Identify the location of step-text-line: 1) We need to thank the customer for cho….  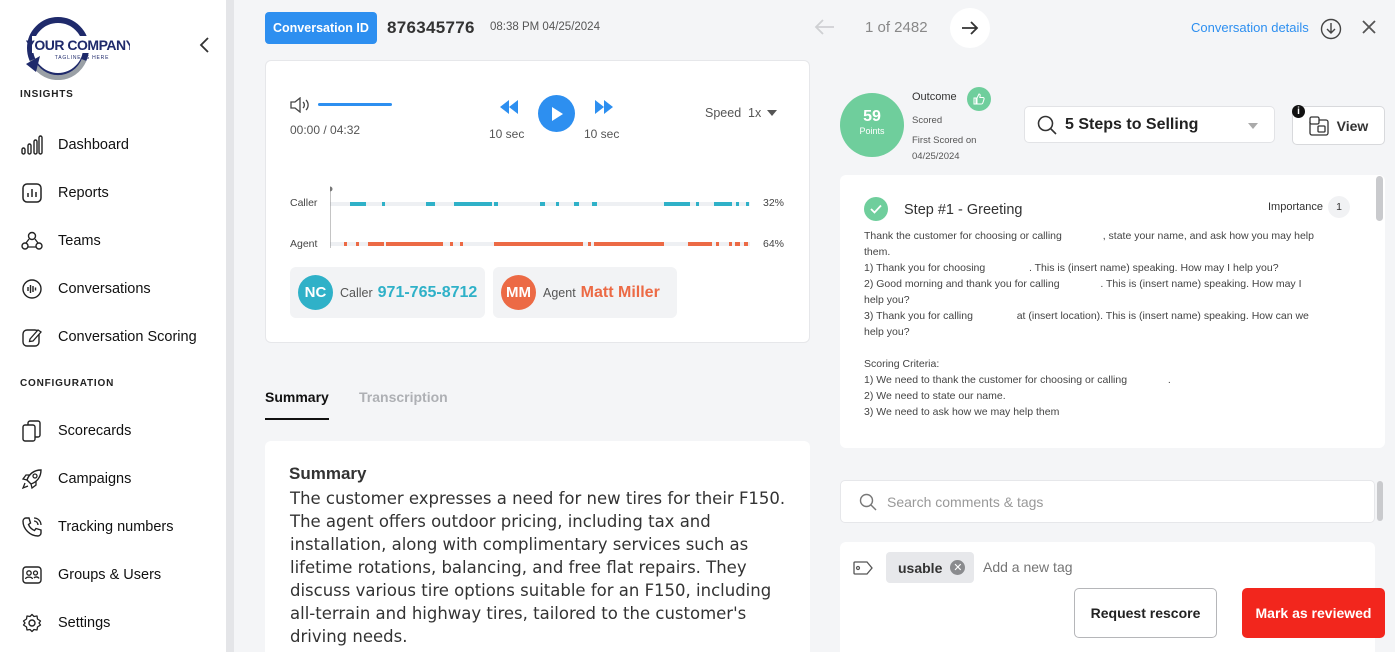
(1017, 380).